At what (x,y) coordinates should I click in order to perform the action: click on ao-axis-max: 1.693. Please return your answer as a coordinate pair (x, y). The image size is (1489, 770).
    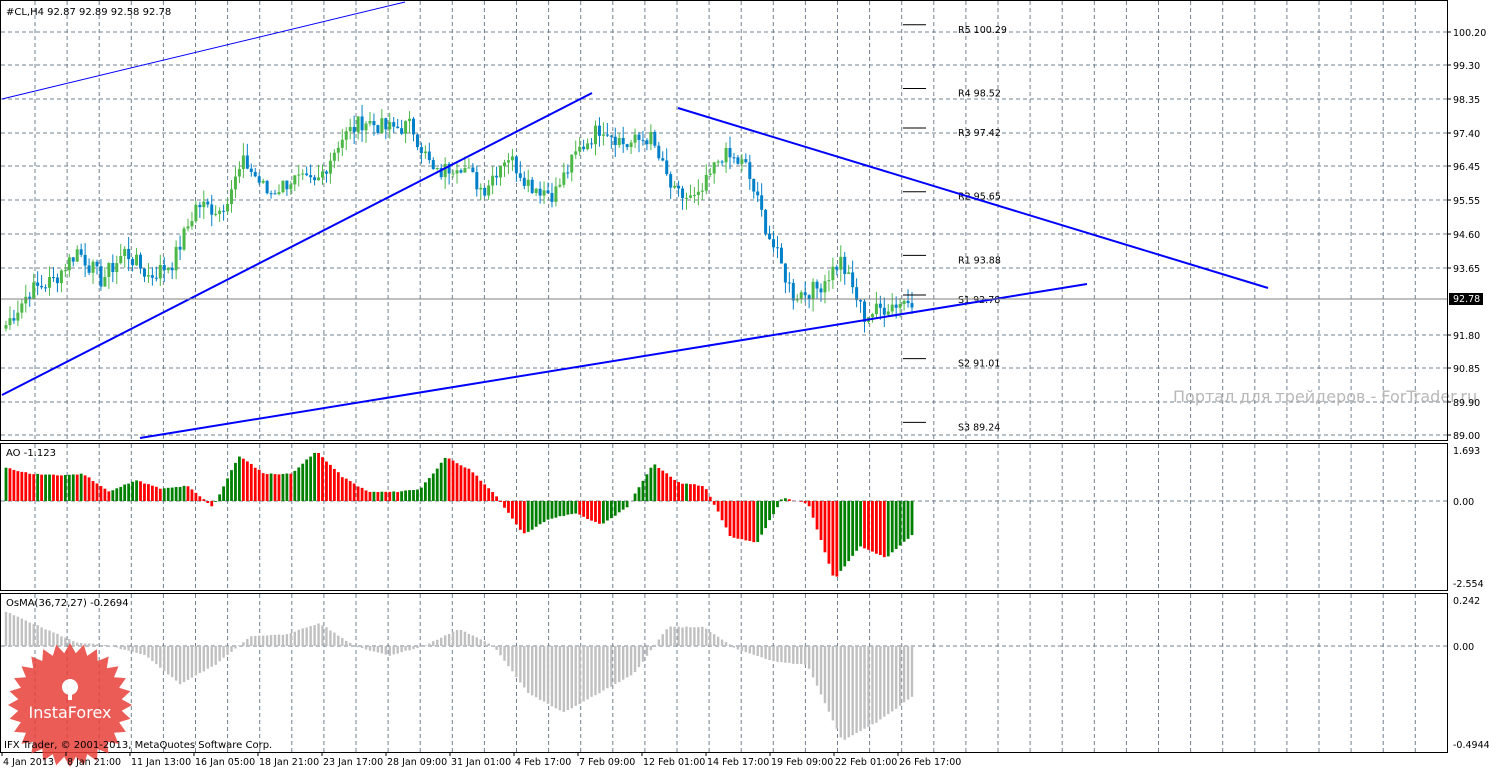
    Looking at the image, I should click on (1466, 451).